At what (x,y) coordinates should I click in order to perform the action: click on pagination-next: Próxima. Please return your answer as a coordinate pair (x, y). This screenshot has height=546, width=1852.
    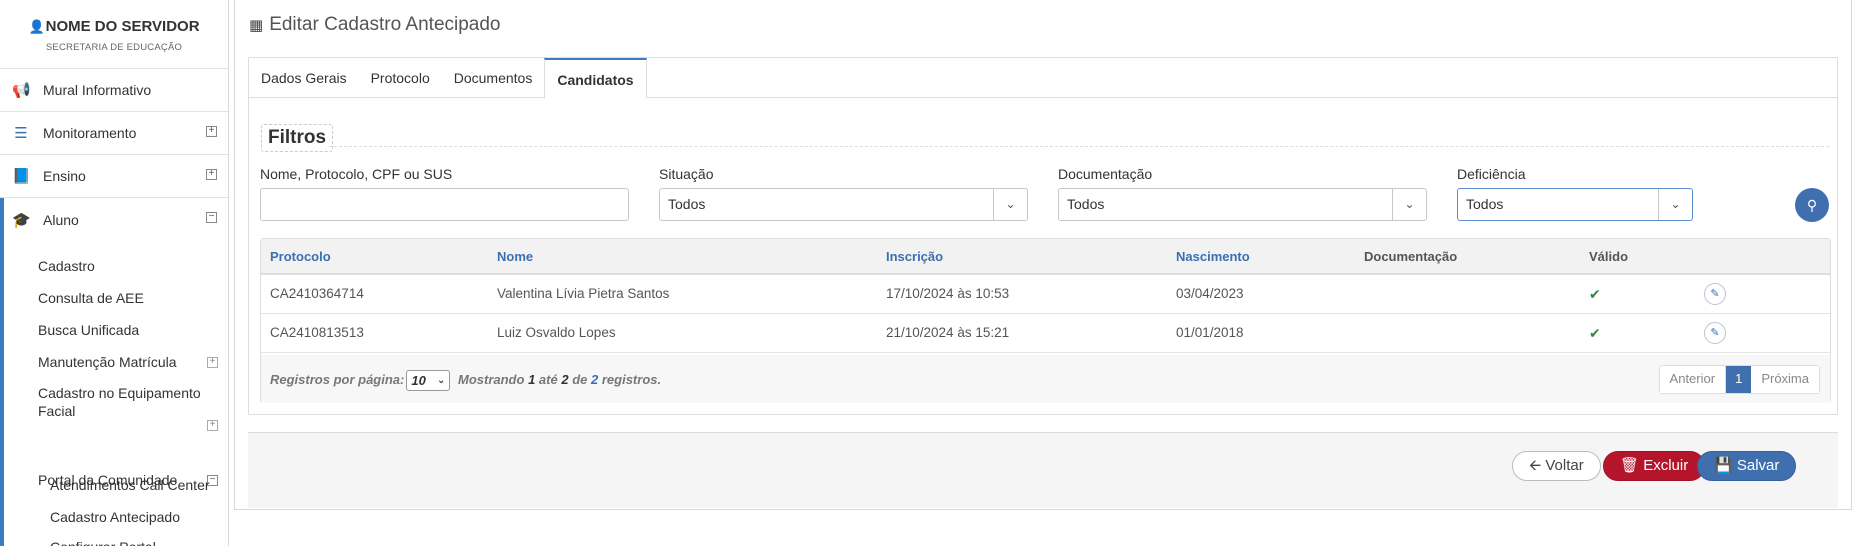
    Looking at the image, I should click on (1785, 379).